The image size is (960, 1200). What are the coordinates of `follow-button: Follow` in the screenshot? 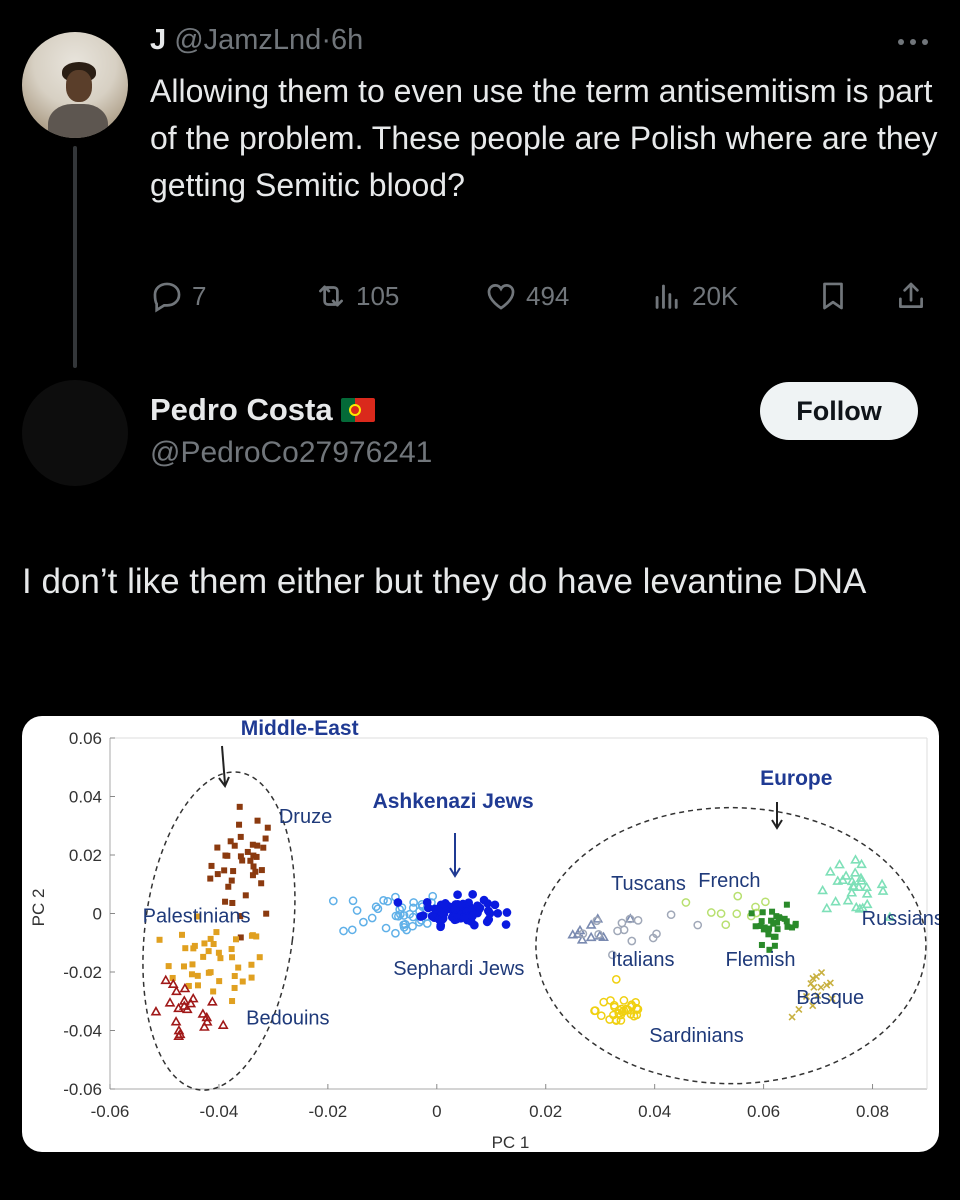 It's located at (839, 411).